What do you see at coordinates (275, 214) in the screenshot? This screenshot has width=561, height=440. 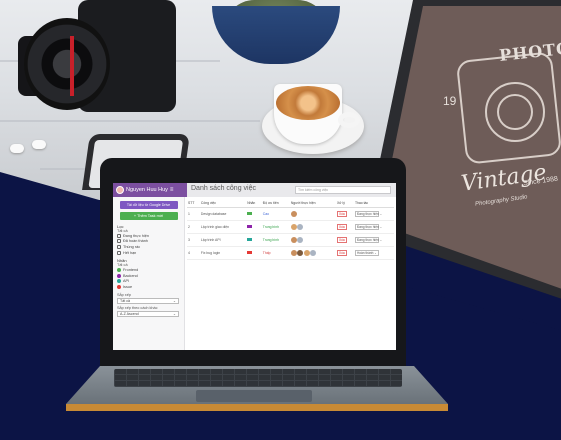 I see `cell-priority: Cao` at bounding box center [275, 214].